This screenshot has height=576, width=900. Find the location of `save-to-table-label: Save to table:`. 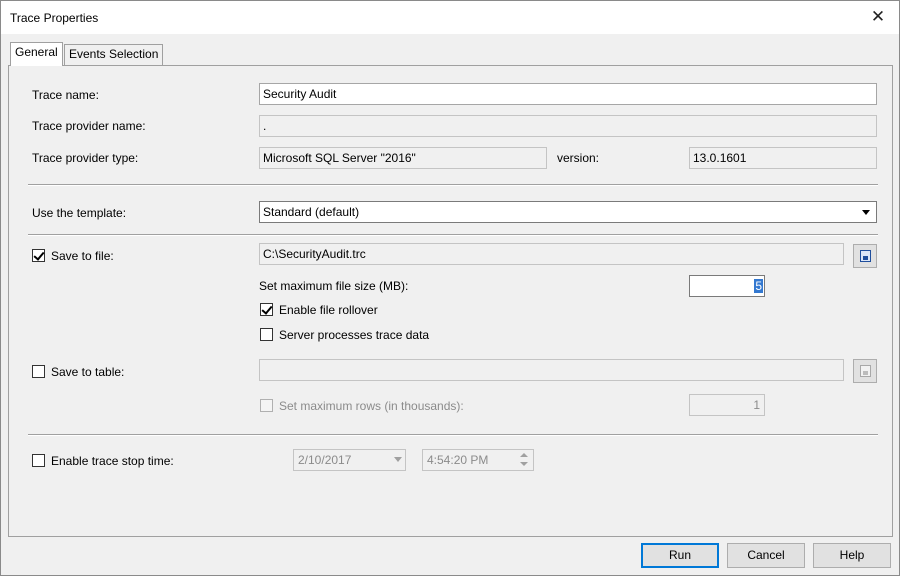

save-to-table-label: Save to table: is located at coordinates (88, 372).